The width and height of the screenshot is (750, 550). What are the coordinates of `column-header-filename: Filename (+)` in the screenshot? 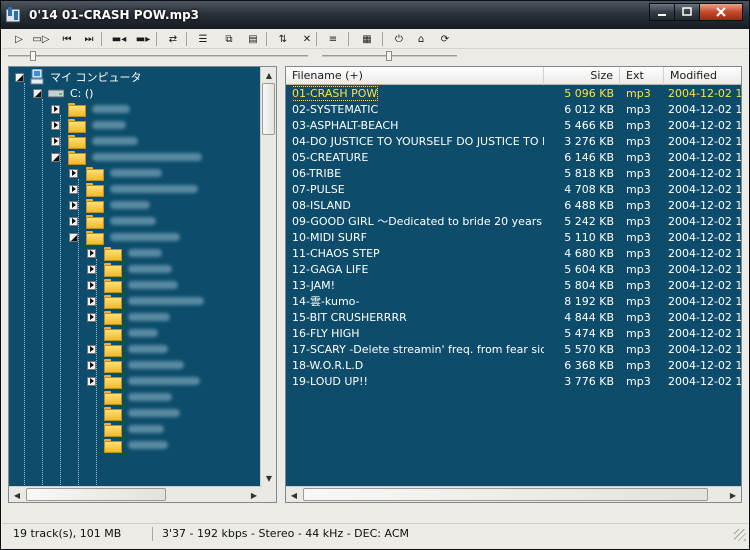 It's located at (415, 76).